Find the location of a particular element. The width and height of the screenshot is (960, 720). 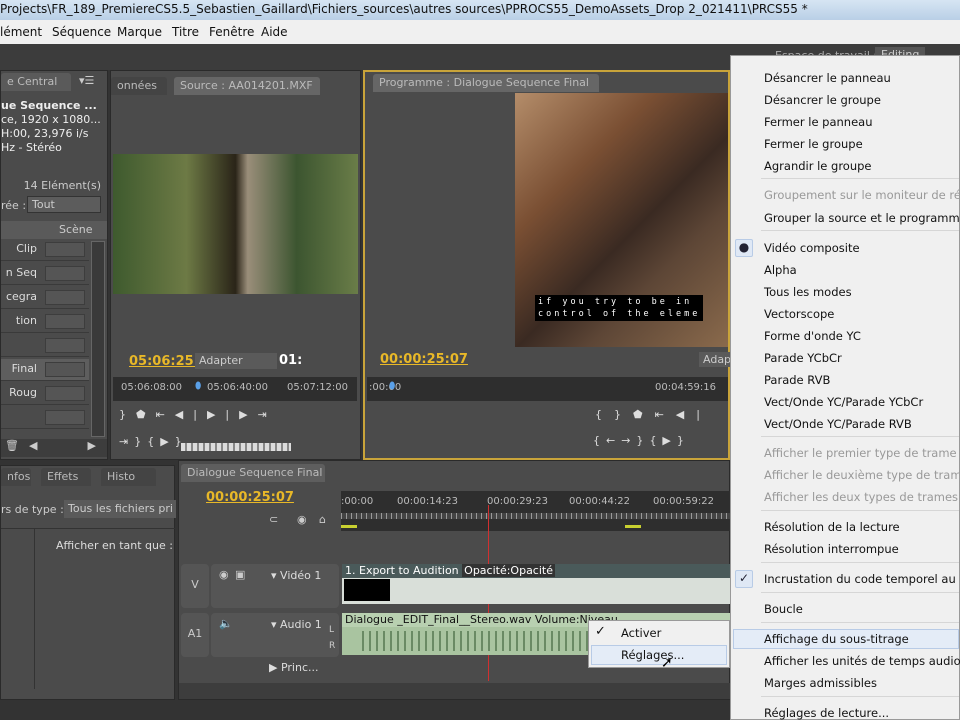

menu-item: Résolution interrompue is located at coordinates (831, 549).